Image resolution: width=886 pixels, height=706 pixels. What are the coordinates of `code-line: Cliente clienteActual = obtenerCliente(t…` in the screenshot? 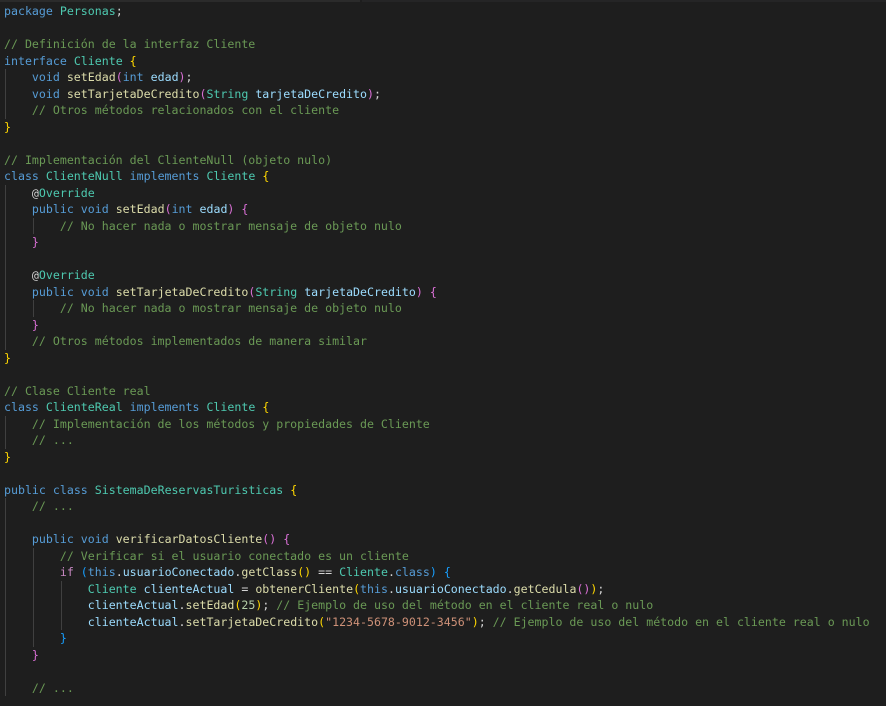 It's located at (437, 588).